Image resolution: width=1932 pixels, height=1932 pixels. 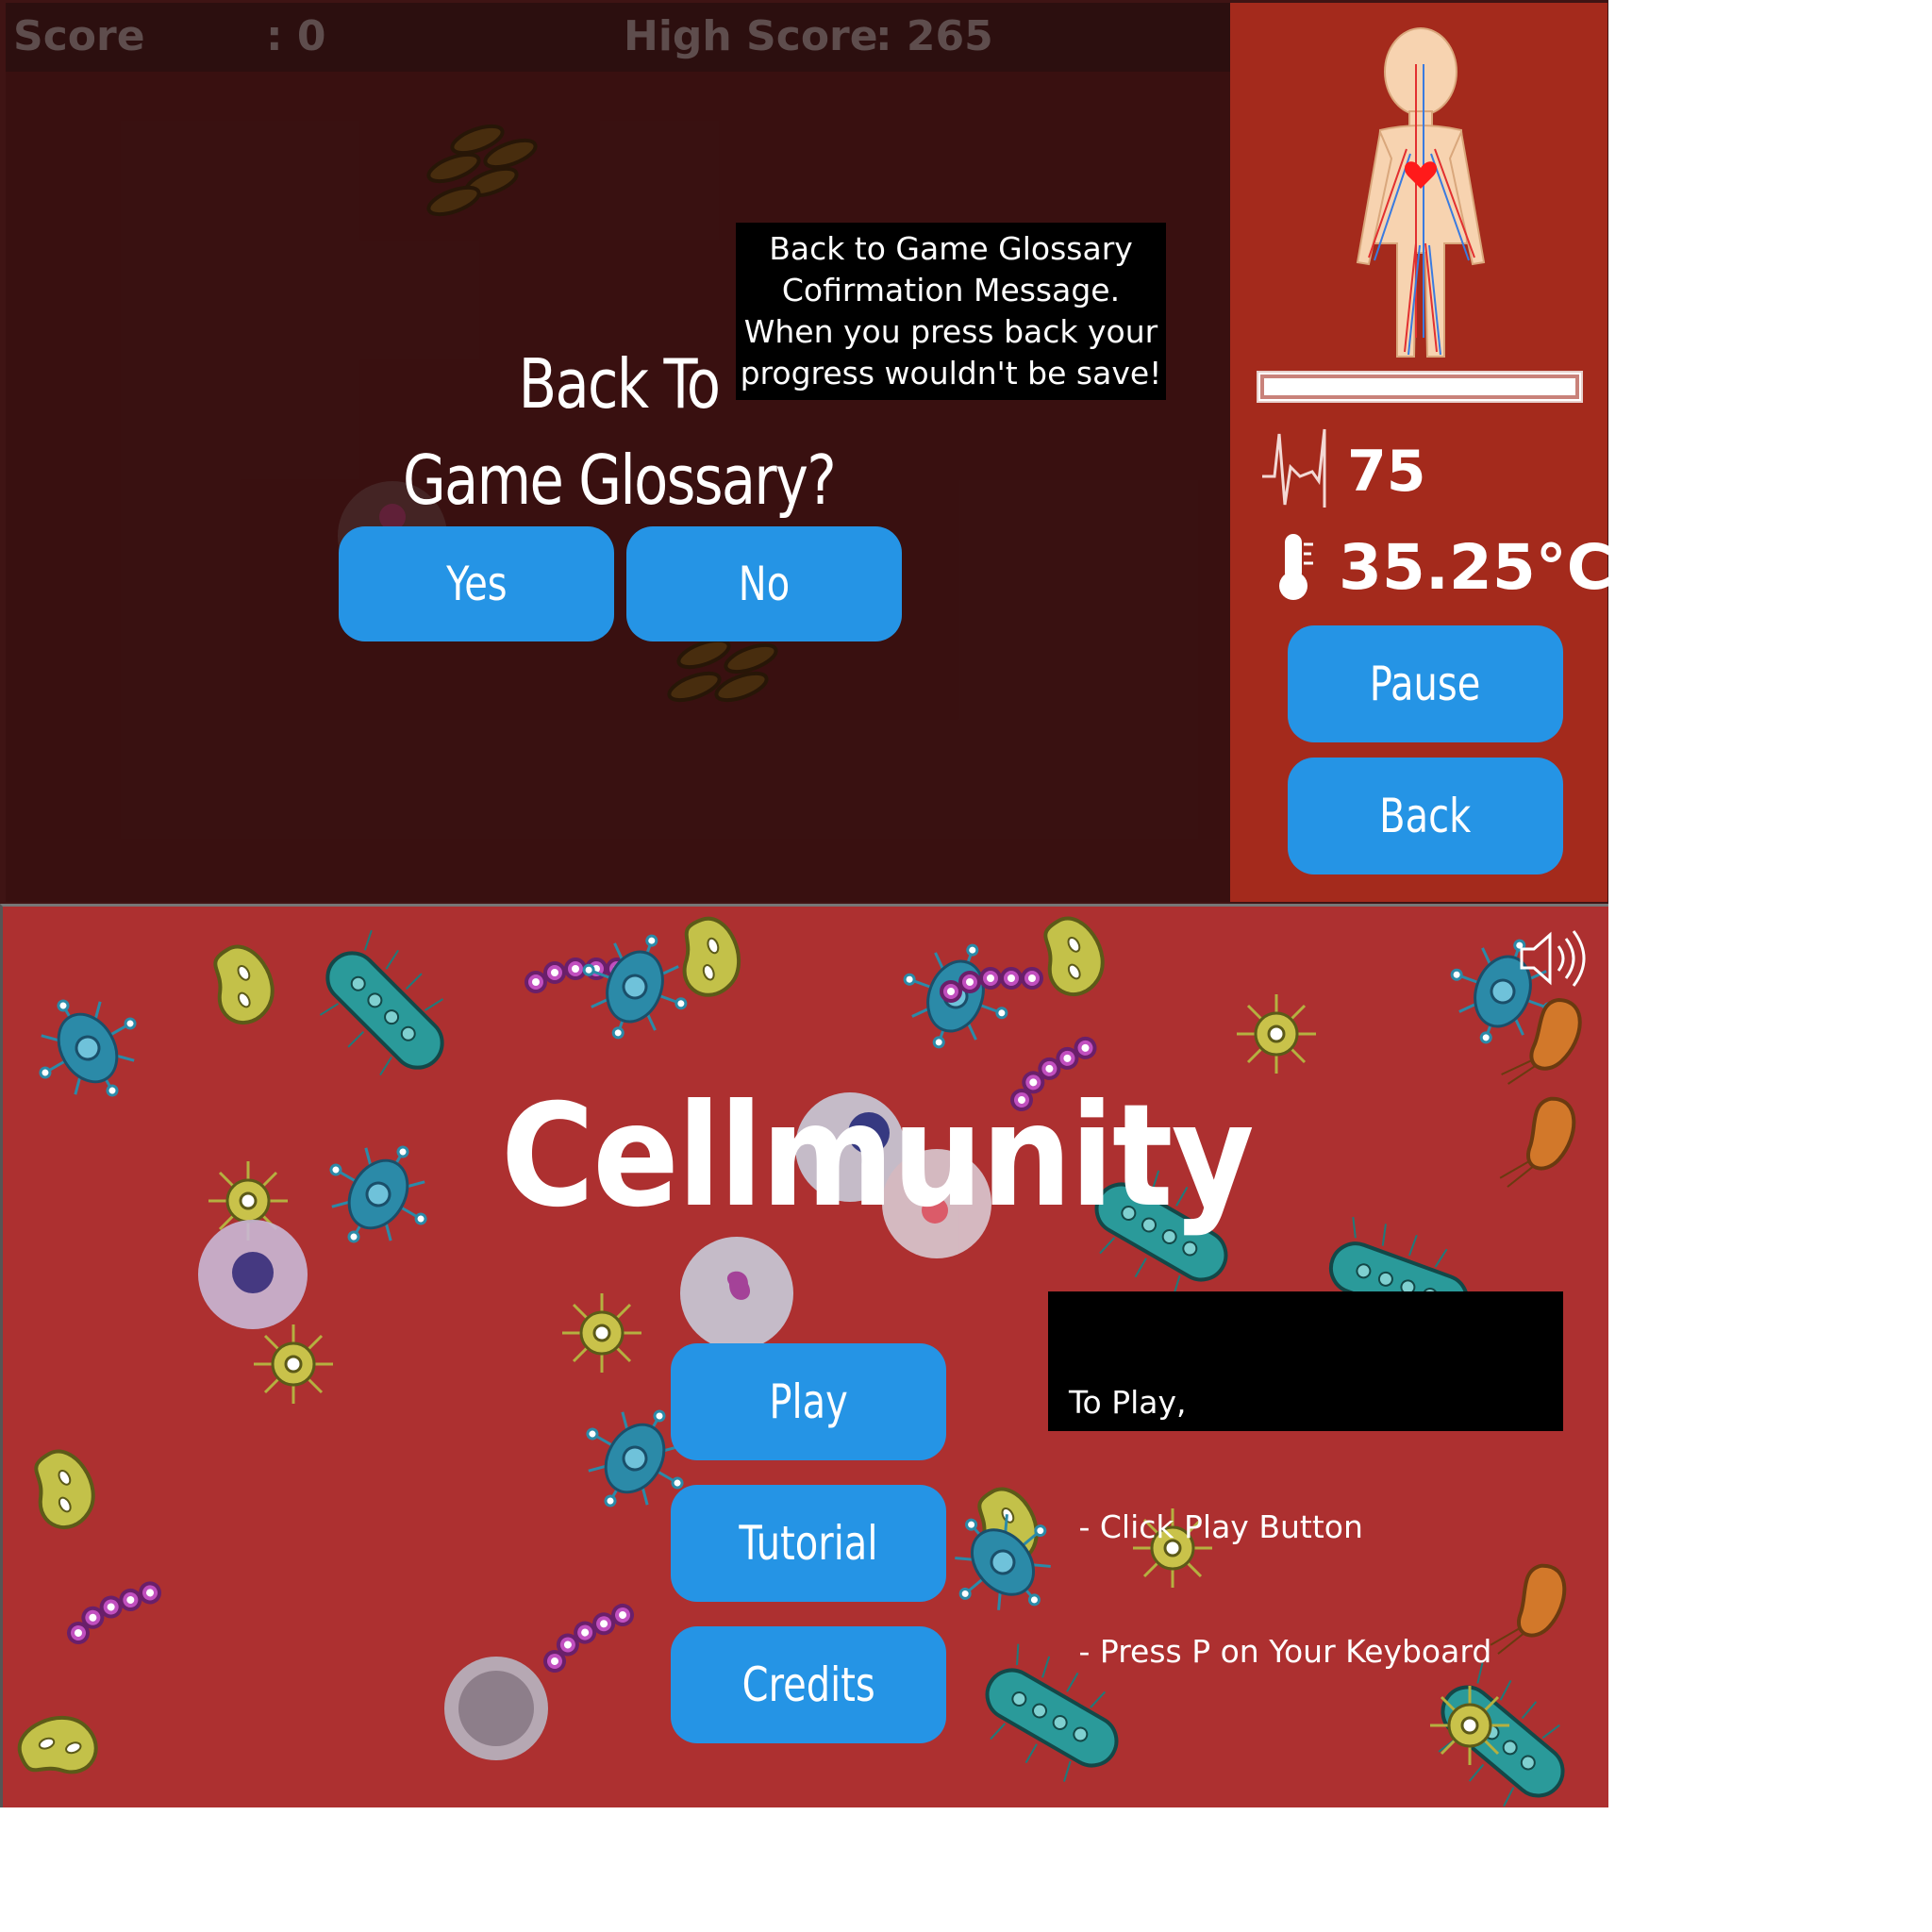 What do you see at coordinates (951, 249) in the screenshot?
I see `annotation-line: Back to Game Glossary` at bounding box center [951, 249].